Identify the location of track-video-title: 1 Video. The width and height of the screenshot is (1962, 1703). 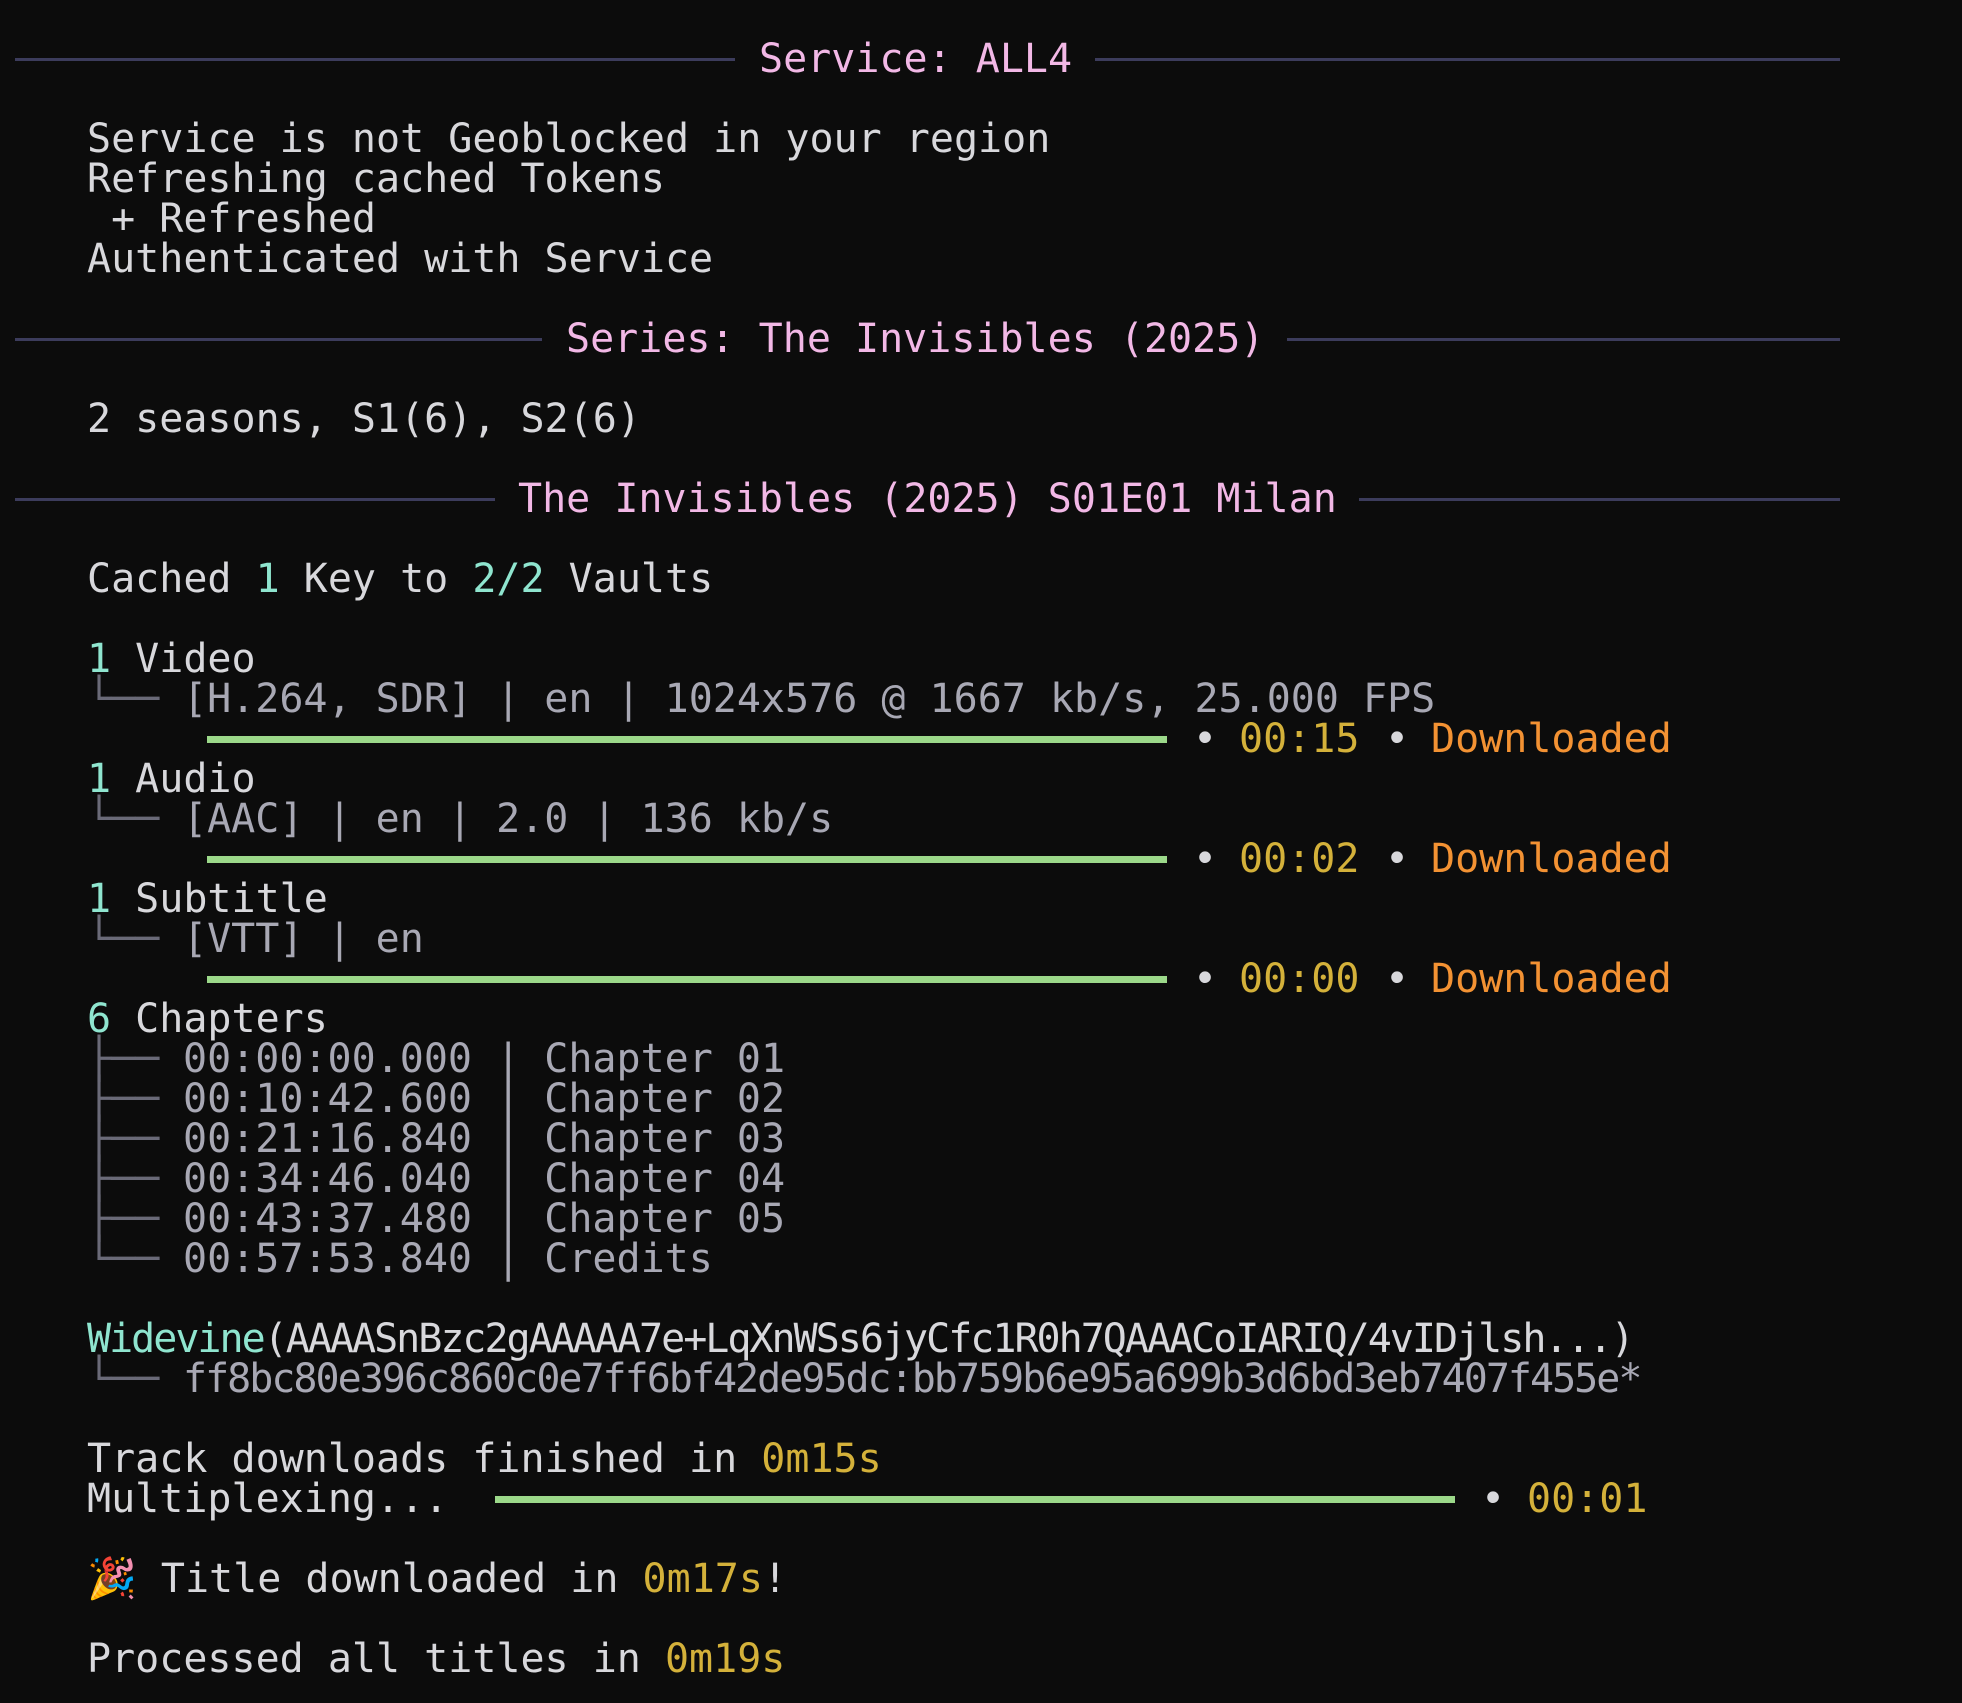
(171, 659).